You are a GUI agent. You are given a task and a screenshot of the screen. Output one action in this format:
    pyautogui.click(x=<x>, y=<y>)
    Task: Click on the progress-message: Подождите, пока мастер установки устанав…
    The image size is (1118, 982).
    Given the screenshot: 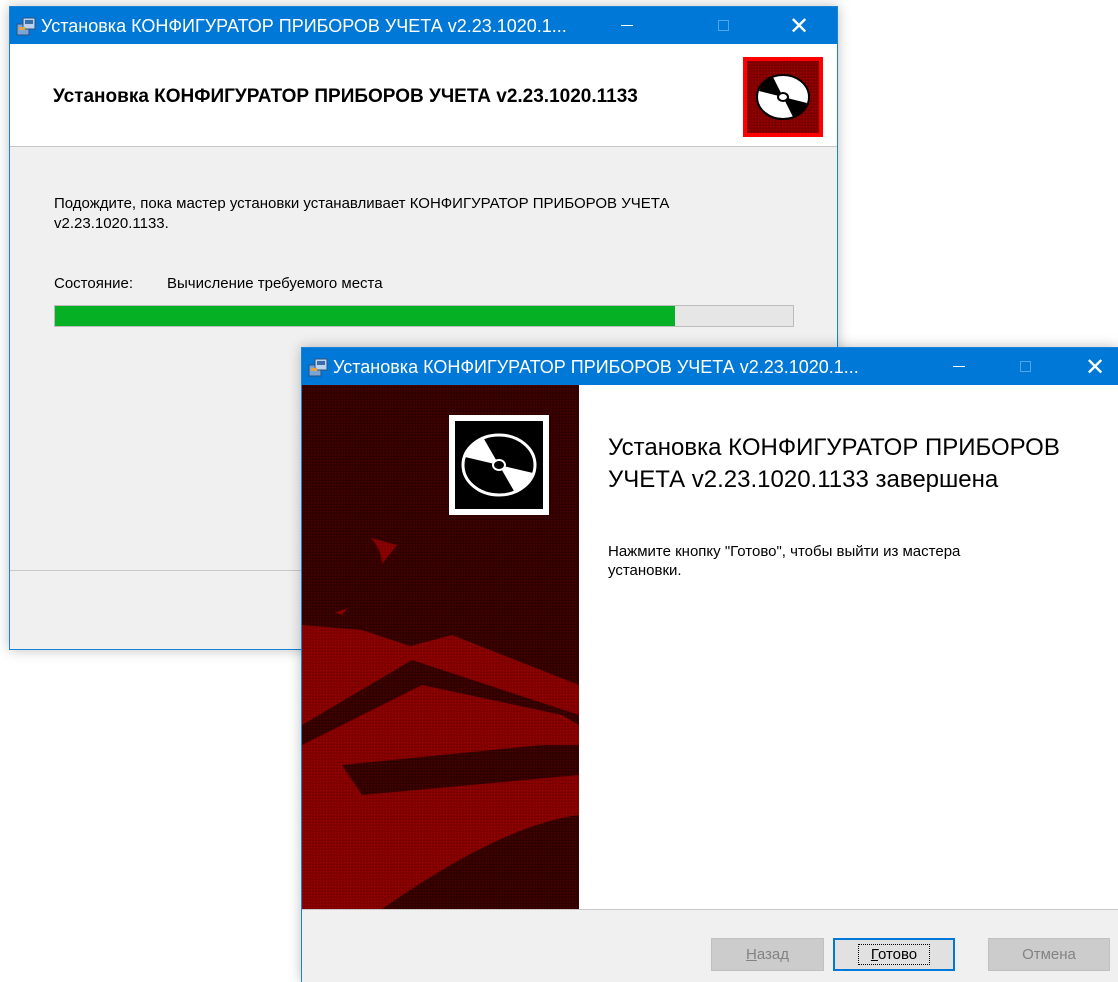 What is the action you would take?
    pyautogui.click(x=362, y=213)
    